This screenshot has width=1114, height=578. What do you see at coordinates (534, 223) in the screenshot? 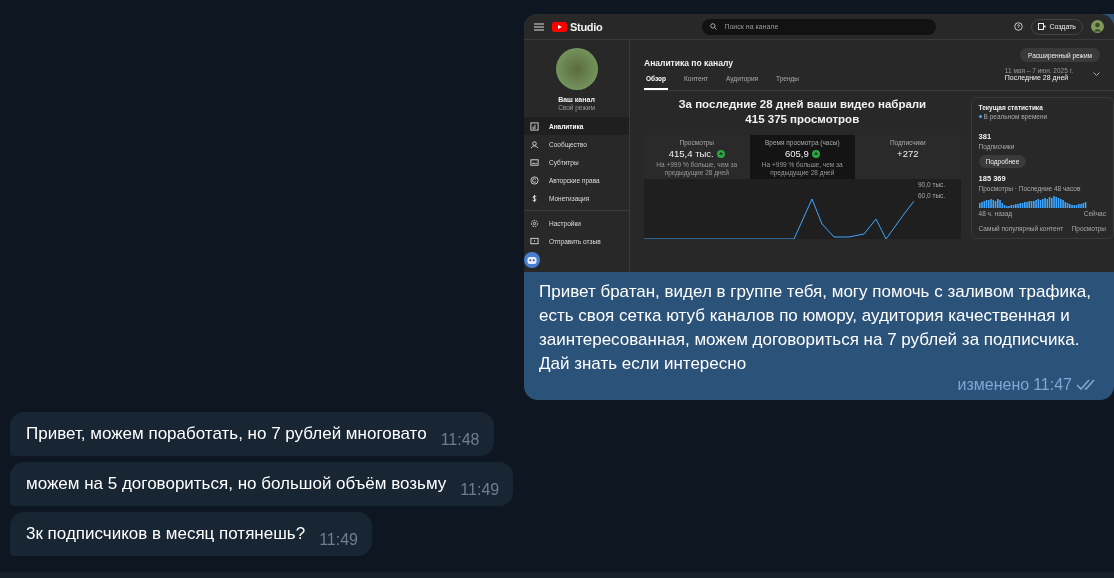
I see `settings-icon` at bounding box center [534, 223].